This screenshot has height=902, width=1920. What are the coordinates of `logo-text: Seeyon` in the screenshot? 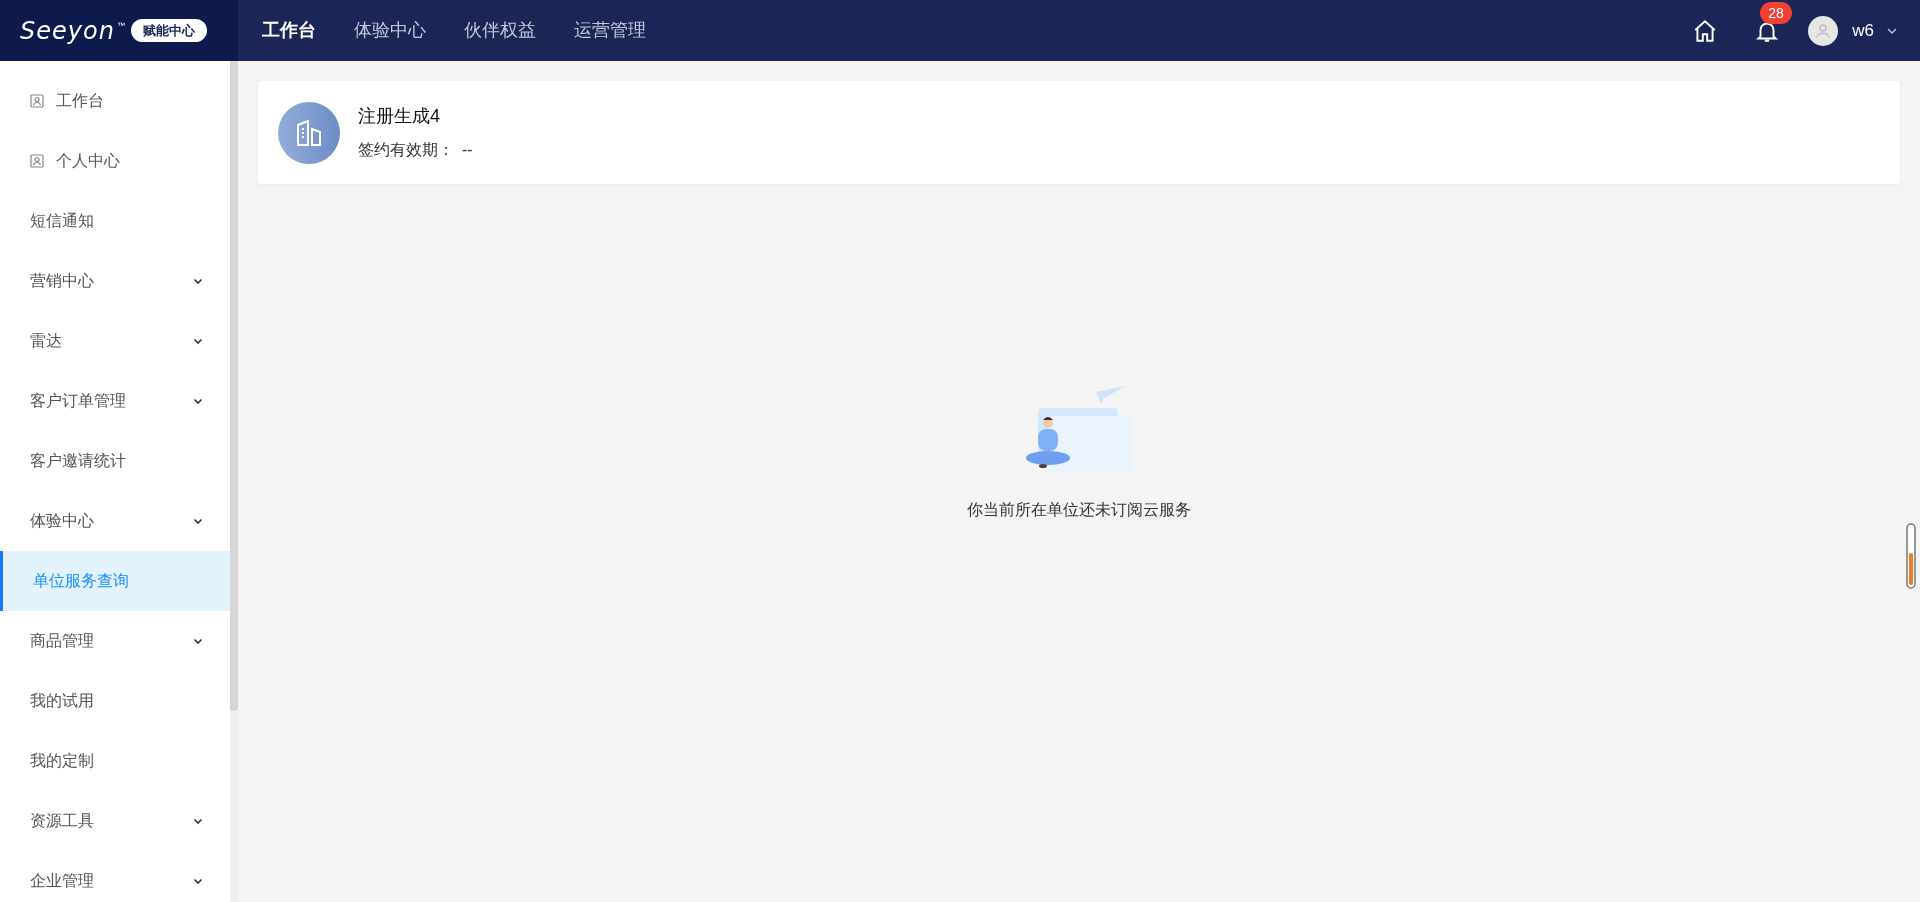 It's located at (67, 30).